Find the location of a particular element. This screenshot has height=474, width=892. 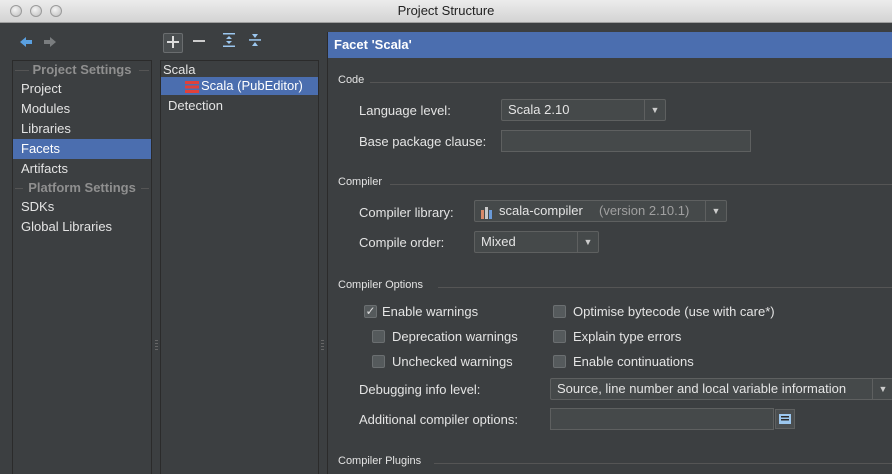

compile-order-label: Compile order: is located at coordinates (402, 242).